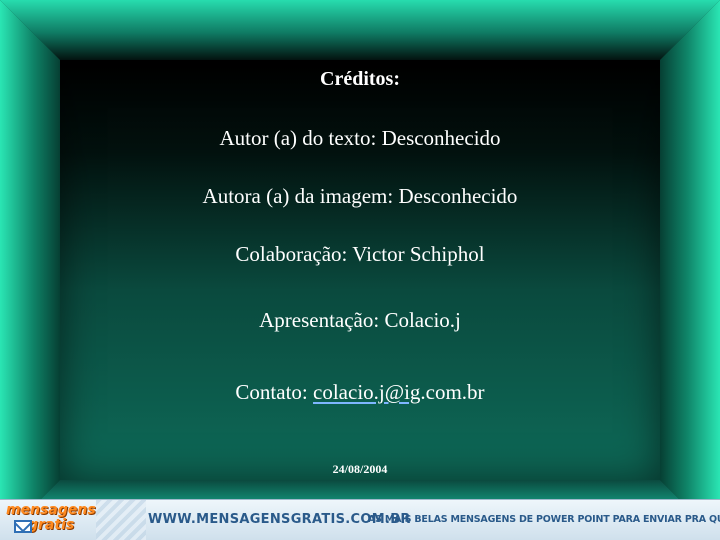  I want to click on credit-collaboration: Colaboração: Victor Schiphol, so click(360, 254).